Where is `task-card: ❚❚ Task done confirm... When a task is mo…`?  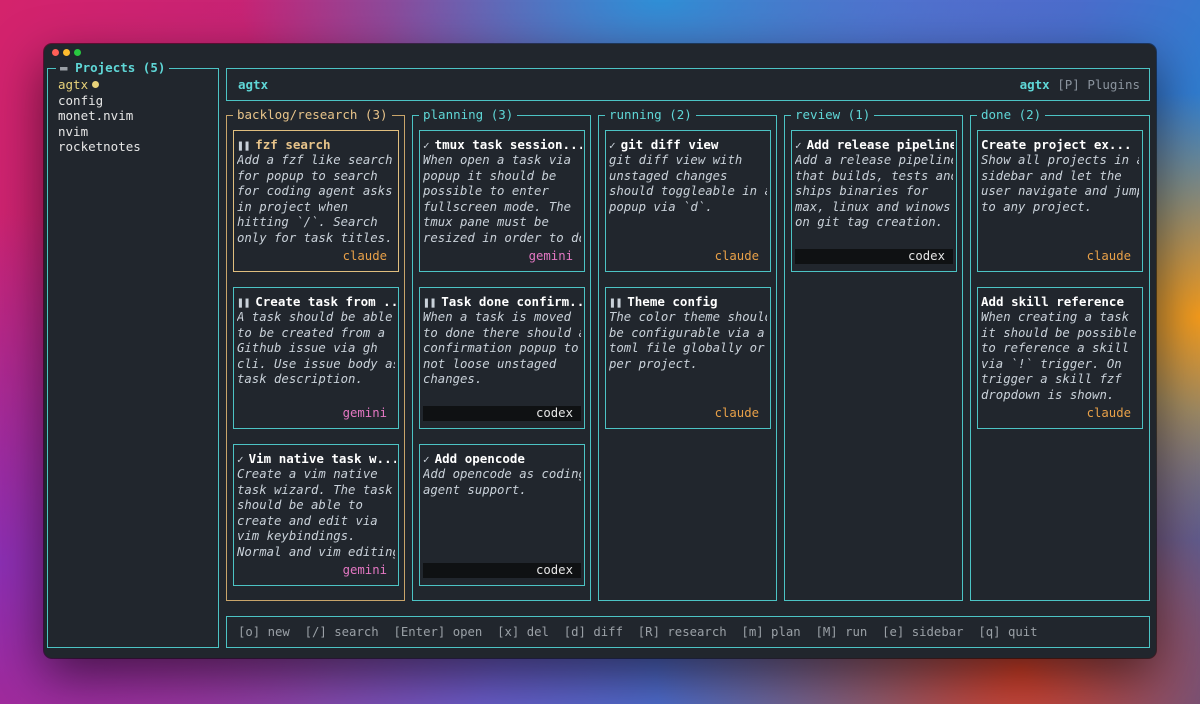 task-card: ❚❚ Task done confirm... When a task is mo… is located at coordinates (502, 358).